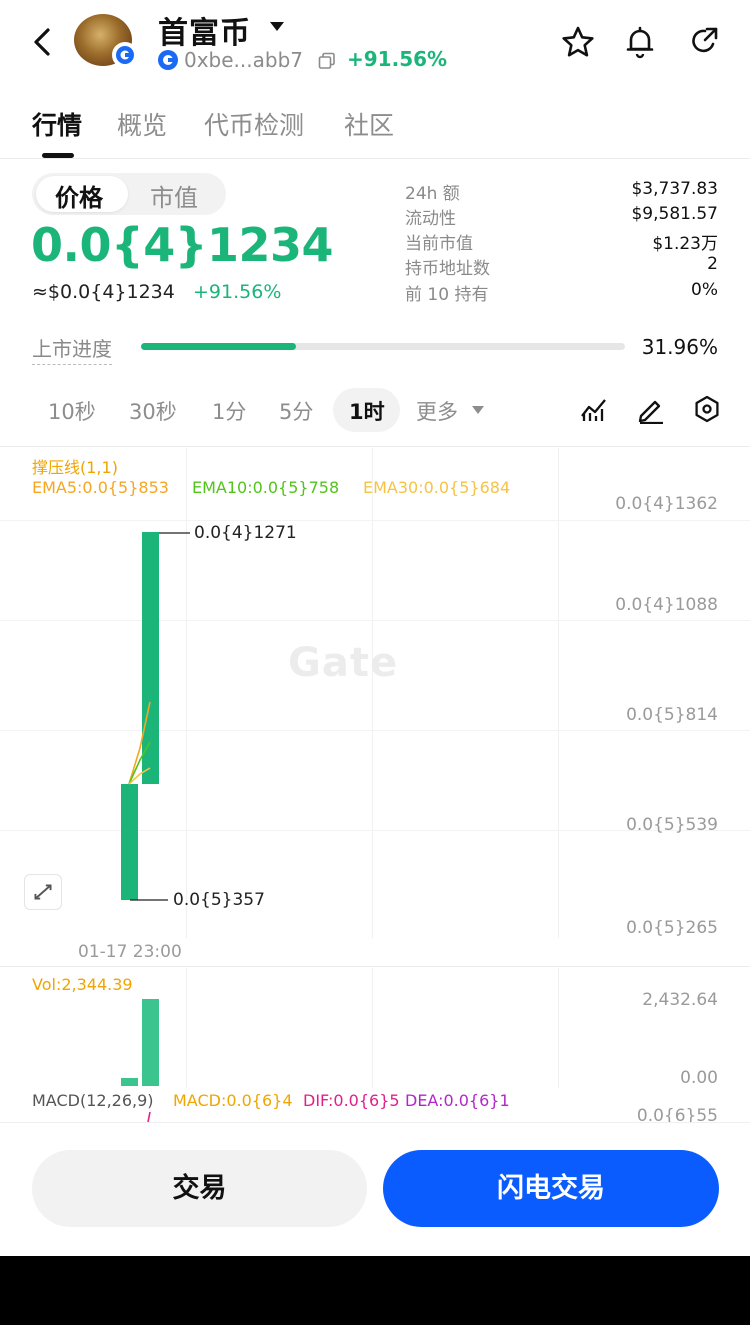 The width and height of the screenshot is (750, 1325). Describe the element at coordinates (679, 347) in the screenshot. I see `listing-progress-value: 31.96%` at that location.